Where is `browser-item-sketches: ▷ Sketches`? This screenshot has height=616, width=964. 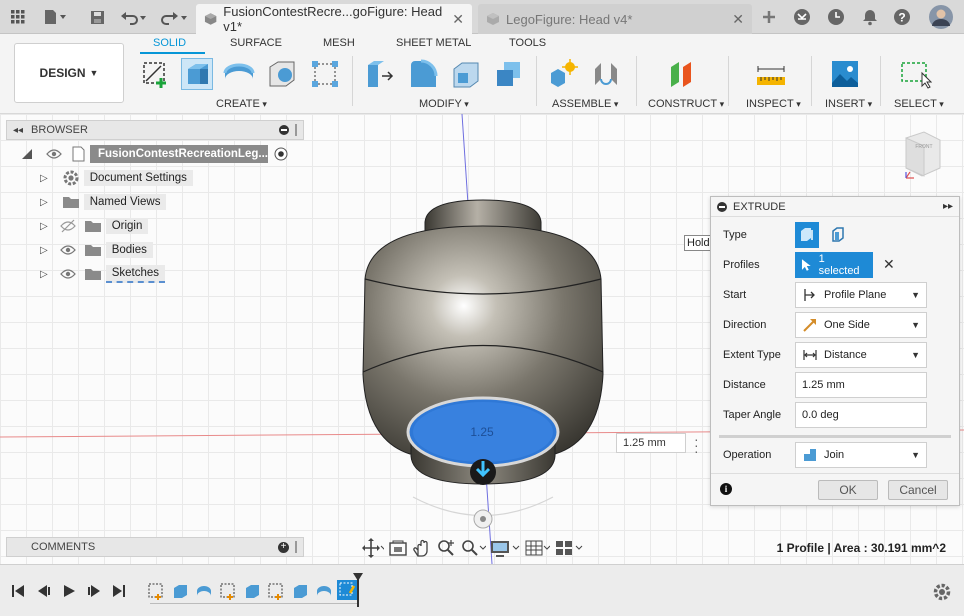 browser-item-sketches: ▷ Sketches is located at coordinates (103, 274).